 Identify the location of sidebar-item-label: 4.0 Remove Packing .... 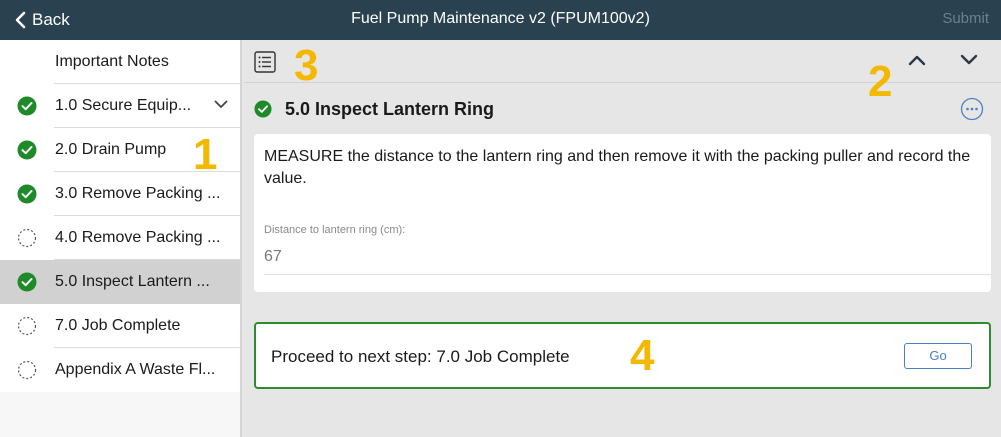
(138, 237).